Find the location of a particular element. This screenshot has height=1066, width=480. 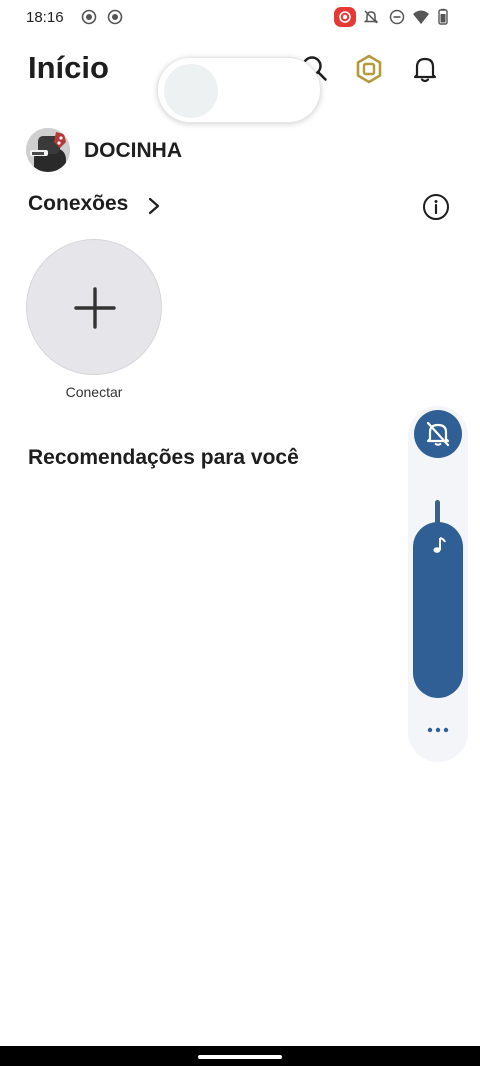

notifications-off-icon is located at coordinates (438, 434).